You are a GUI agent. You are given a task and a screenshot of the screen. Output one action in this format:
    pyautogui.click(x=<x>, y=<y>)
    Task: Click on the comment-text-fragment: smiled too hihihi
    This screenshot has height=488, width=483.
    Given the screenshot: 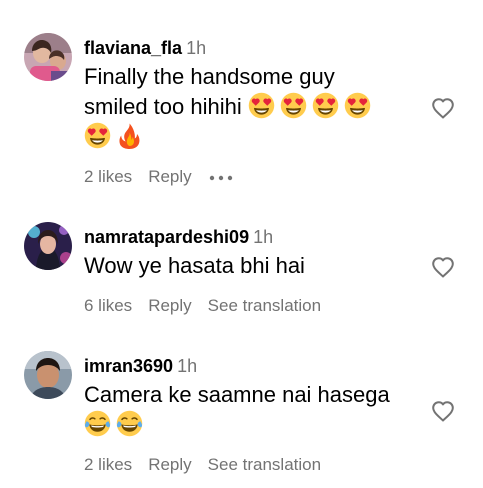 What is the action you would take?
    pyautogui.click(x=163, y=106)
    